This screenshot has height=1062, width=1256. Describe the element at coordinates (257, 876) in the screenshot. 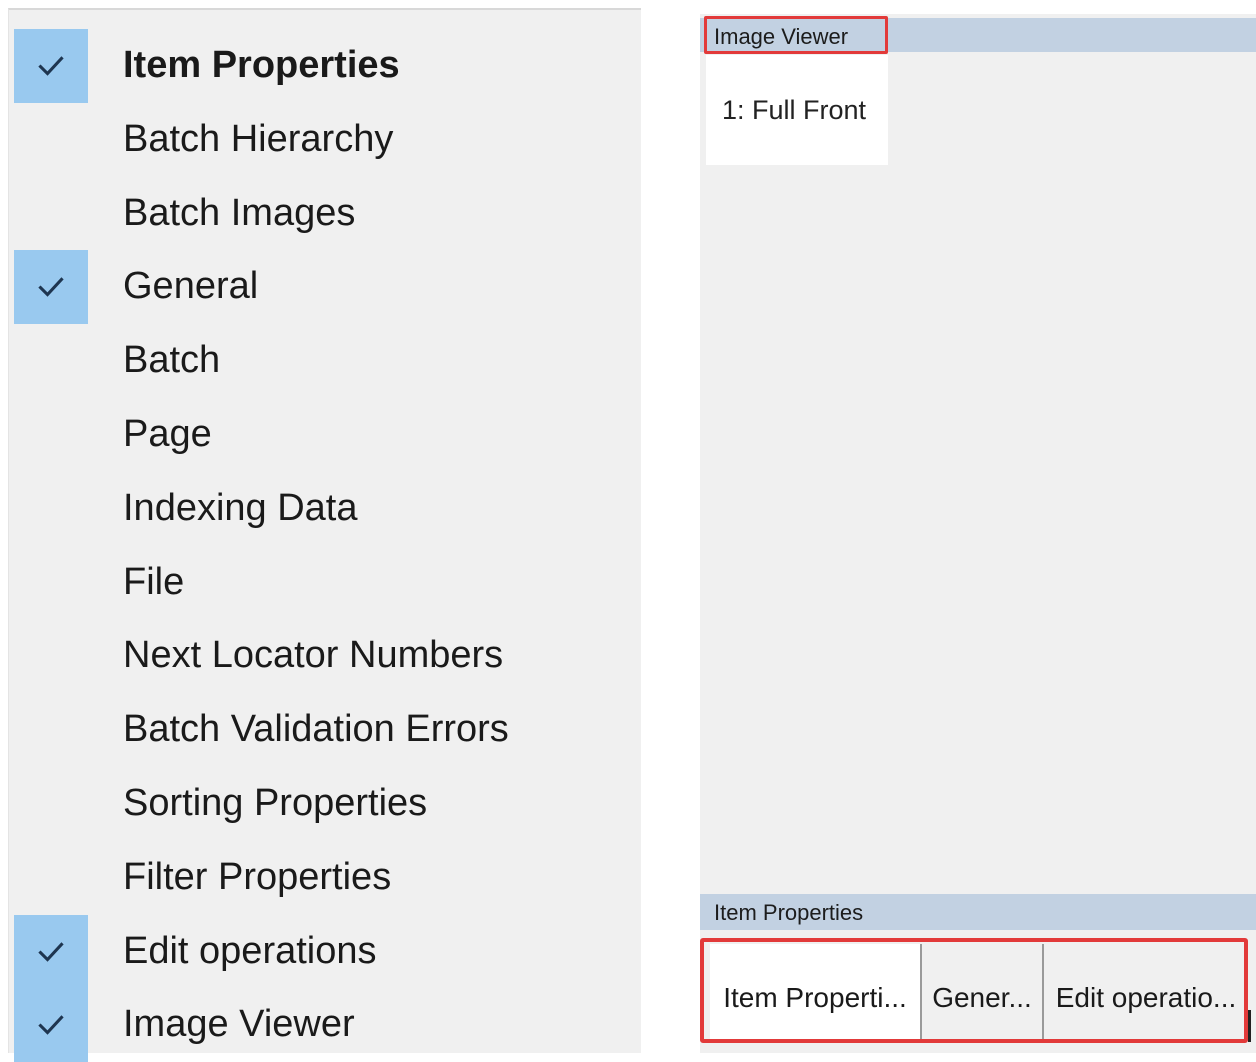

I see `menu-item-label: Filter Properties` at that location.